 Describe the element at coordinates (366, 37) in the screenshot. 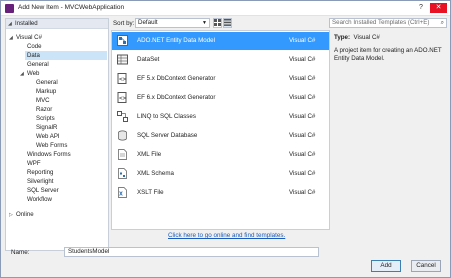

I see `type-value: Visual C#` at that location.